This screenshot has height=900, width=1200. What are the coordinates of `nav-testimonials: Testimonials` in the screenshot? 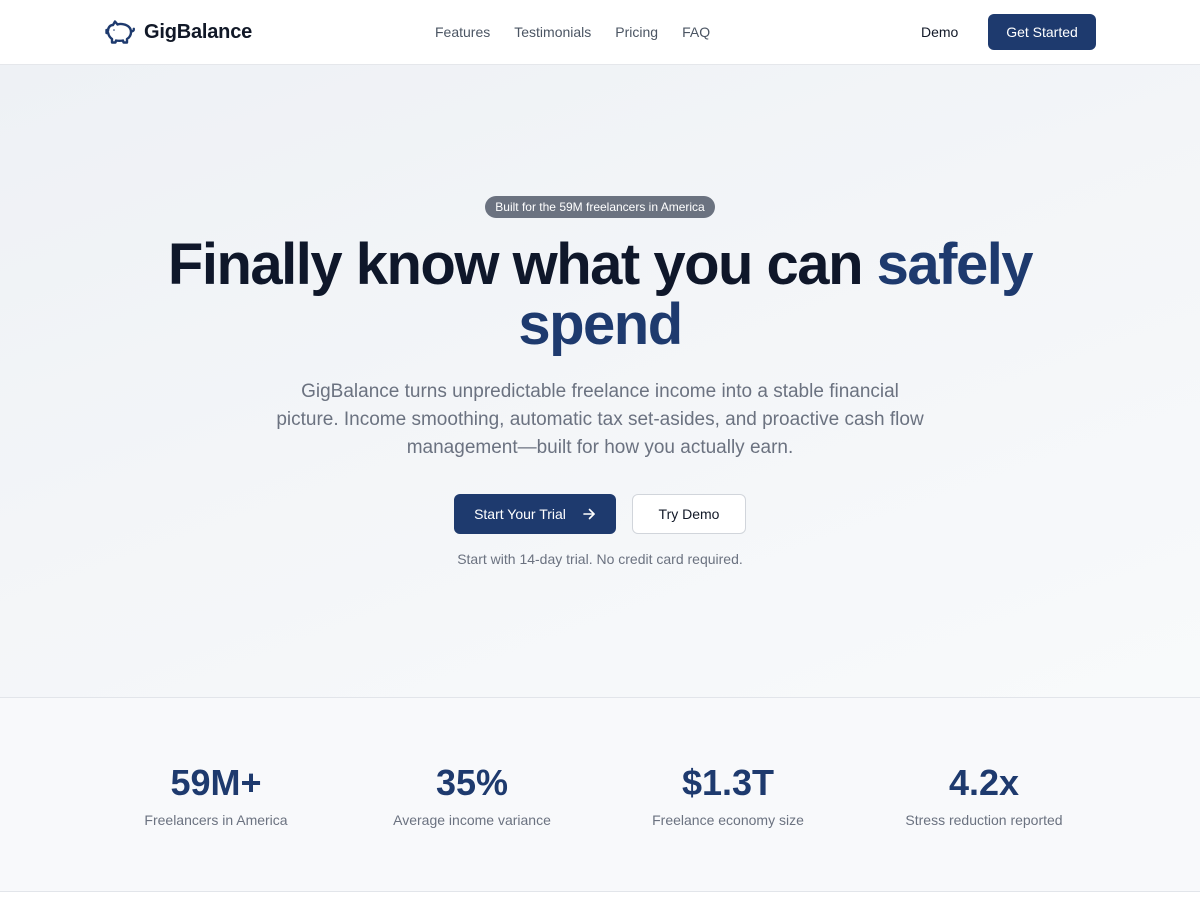 It's located at (552, 32).